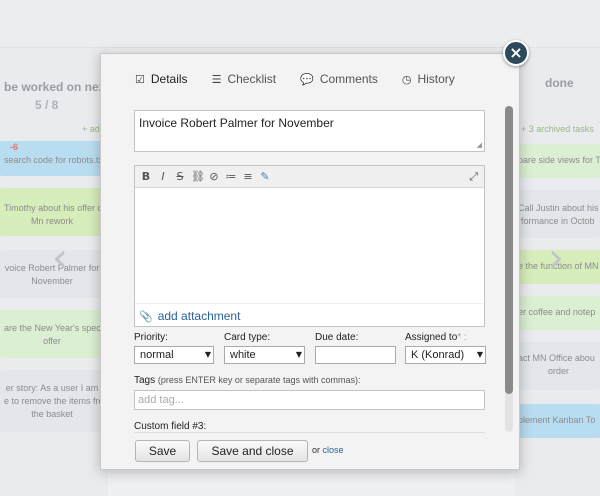 The height and width of the screenshot is (496, 600). I want to click on tab-label: Checklist, so click(252, 79).